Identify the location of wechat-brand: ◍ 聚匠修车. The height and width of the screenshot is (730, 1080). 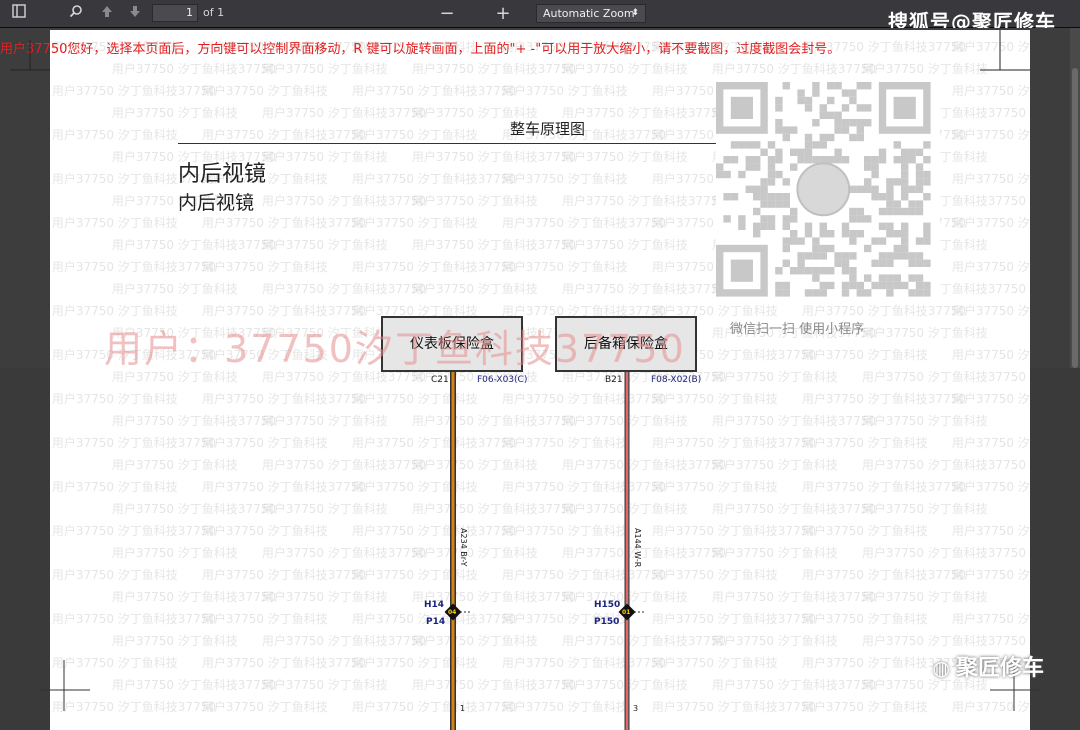
(988, 666).